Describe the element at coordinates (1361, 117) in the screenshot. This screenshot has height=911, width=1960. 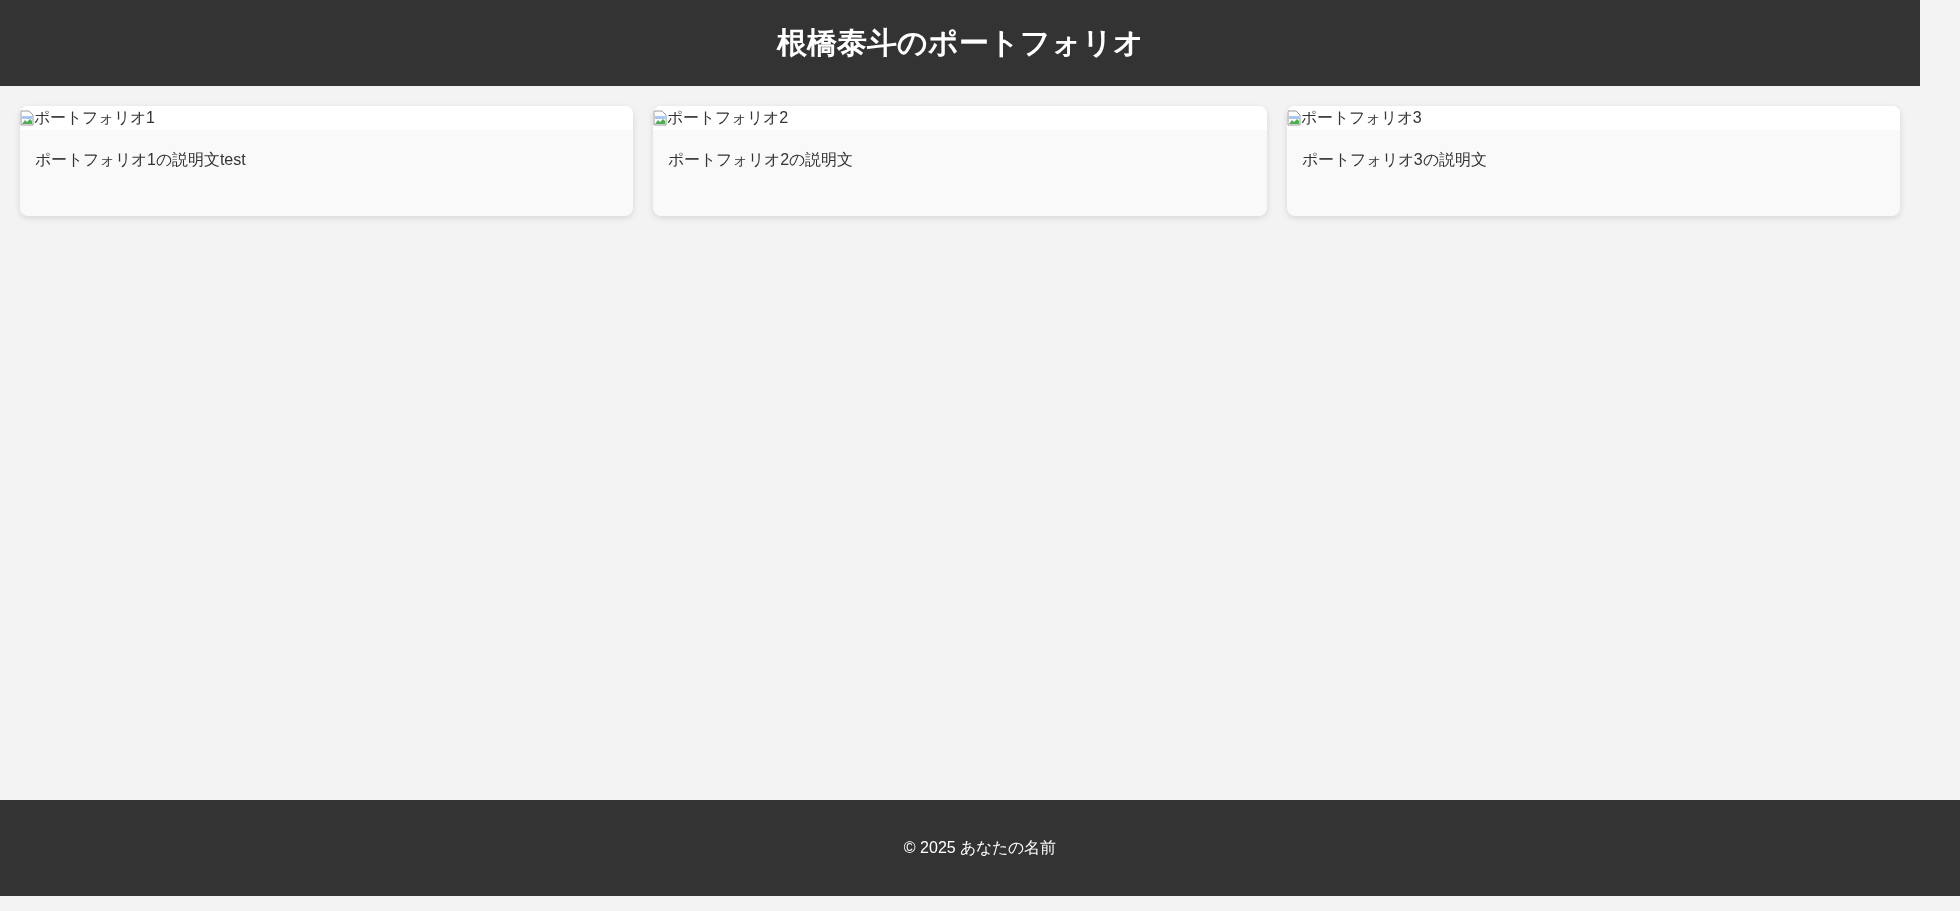
I see `image-alt-text: ポートフォリオ3` at that location.